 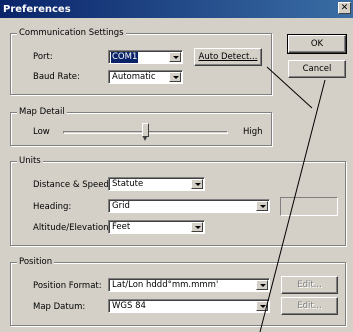 I want to click on pointer-line-upper, so click(x=289, y=87).